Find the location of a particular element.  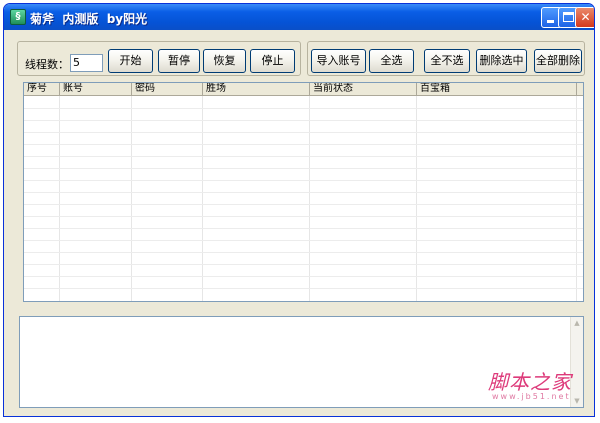

watermark: 脚本之家 www.jb51.net is located at coordinates (529, 385).